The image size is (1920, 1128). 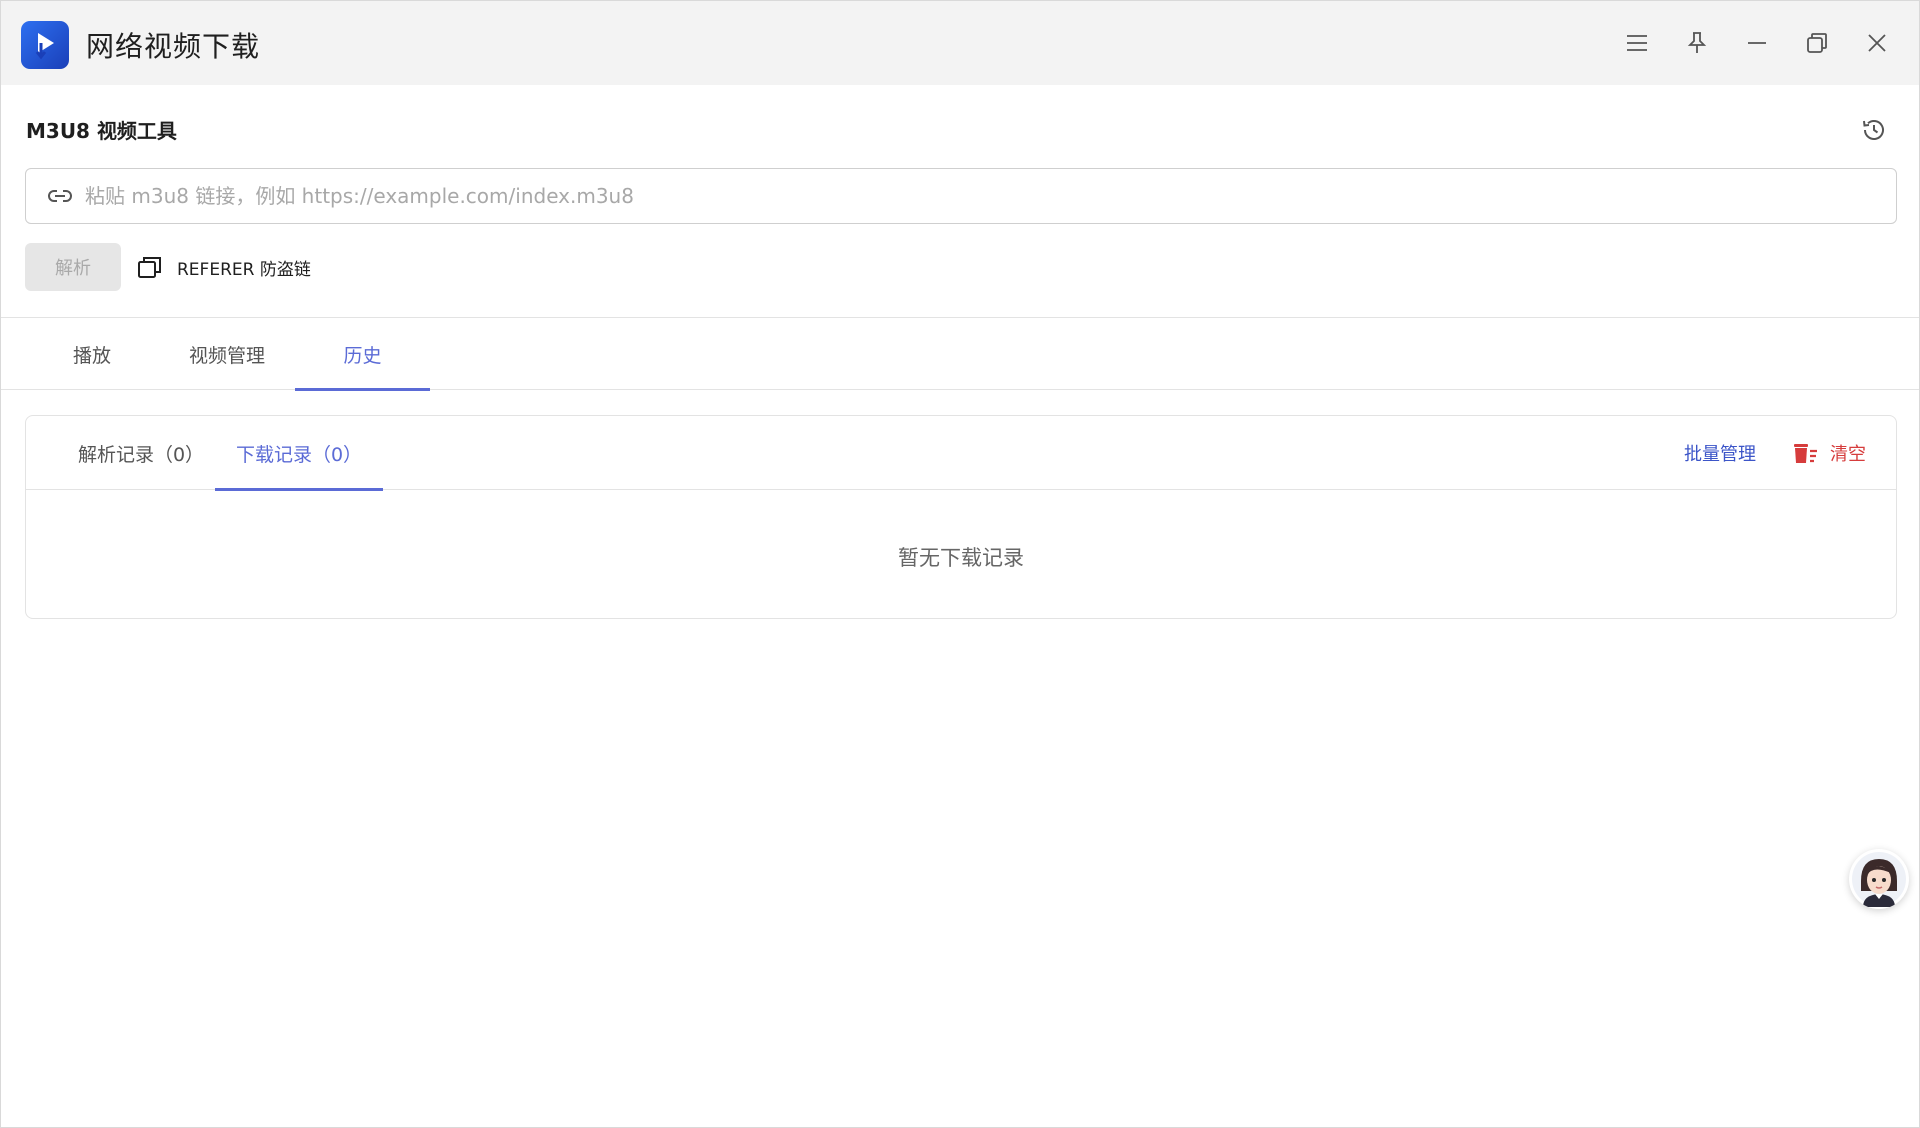 What do you see at coordinates (1720, 453) in the screenshot?
I see `batch-manage-button: 批量管理` at bounding box center [1720, 453].